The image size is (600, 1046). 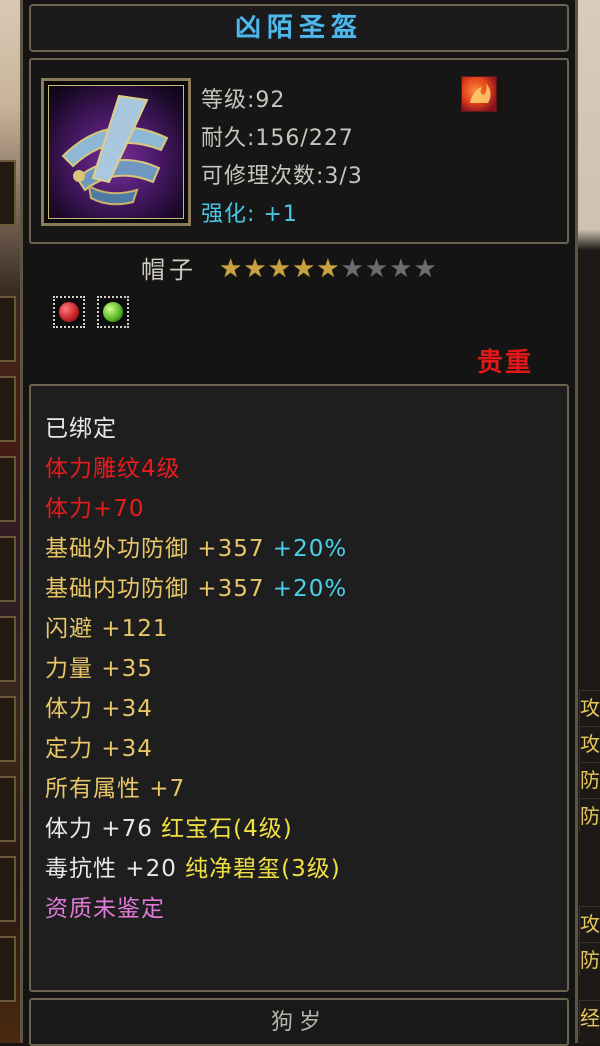 I want to click on gem-attribute-line: 体力 +76 红宝石(4级), so click(x=169, y=829).